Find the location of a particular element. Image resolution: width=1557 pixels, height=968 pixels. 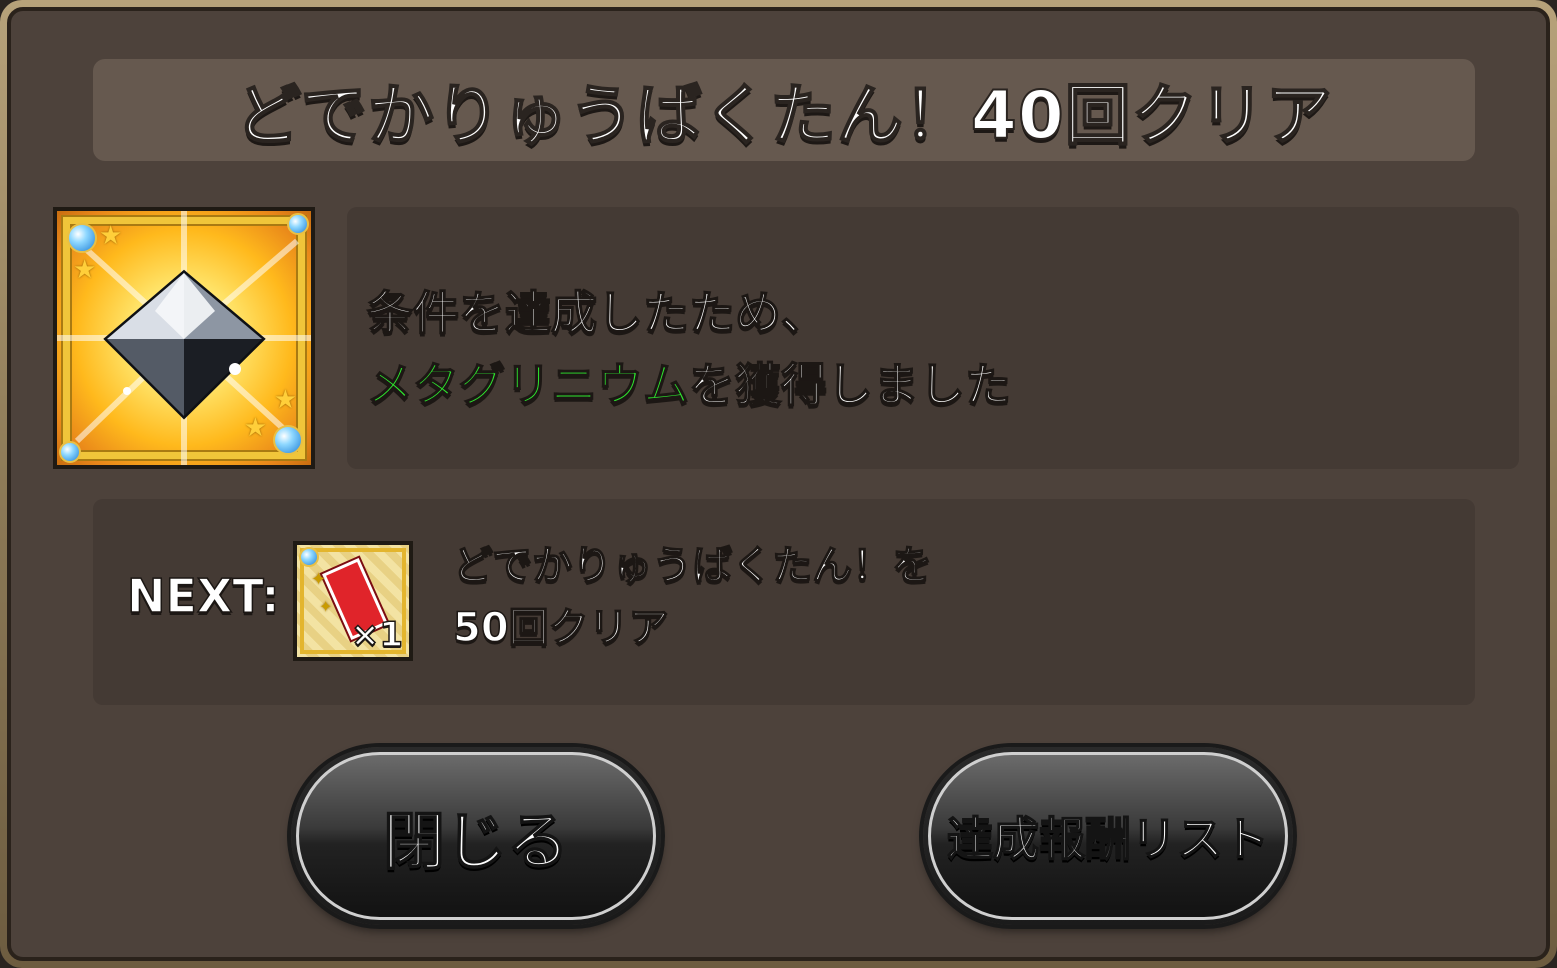

reward-item-name: メタグリニウム is located at coordinates (528, 385).